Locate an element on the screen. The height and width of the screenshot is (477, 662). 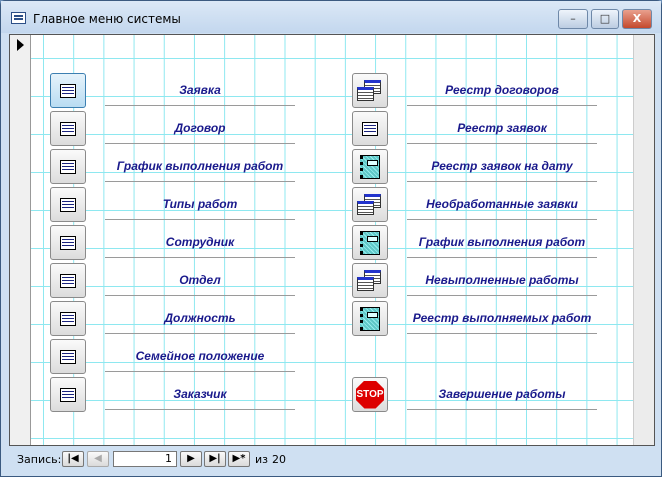
exit-label: Завершение работы is located at coordinates (502, 398).